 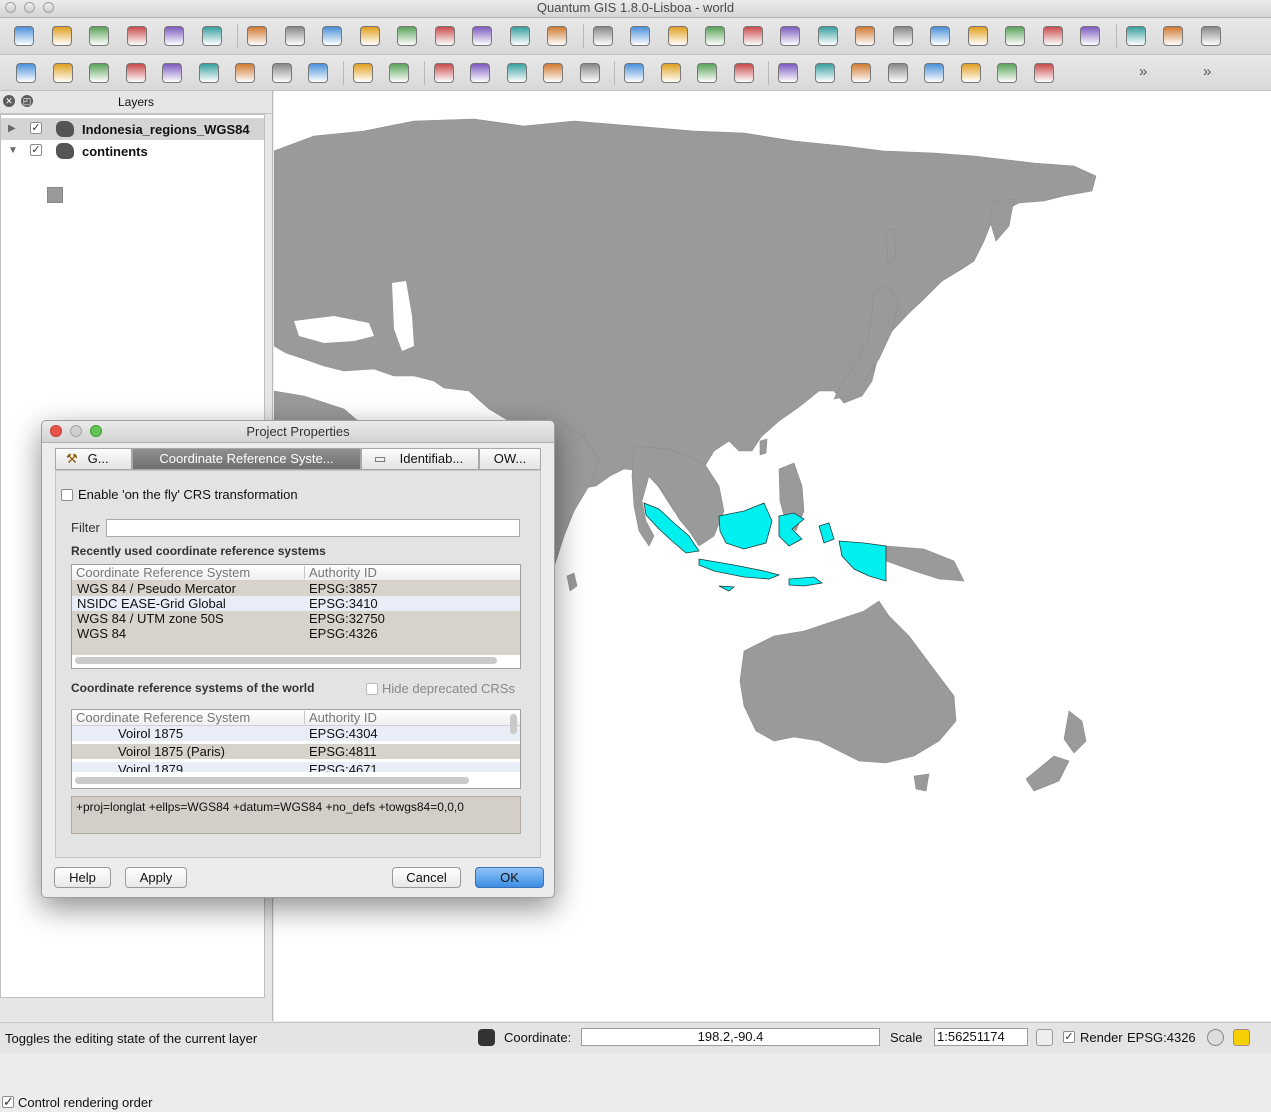 What do you see at coordinates (172, 73) in the screenshot?
I see `add-mssql-button` at bounding box center [172, 73].